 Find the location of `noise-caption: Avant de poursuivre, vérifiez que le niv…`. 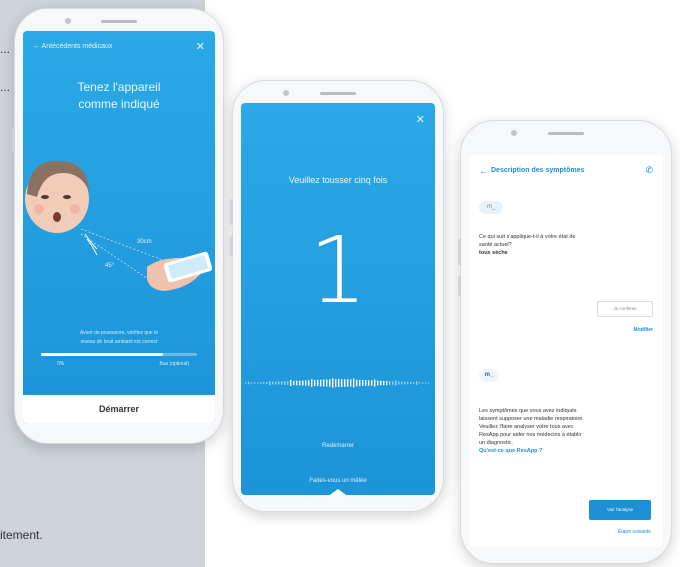

noise-caption: Avant de poursuivre, vérifiez que le niv… is located at coordinates (118, 337).